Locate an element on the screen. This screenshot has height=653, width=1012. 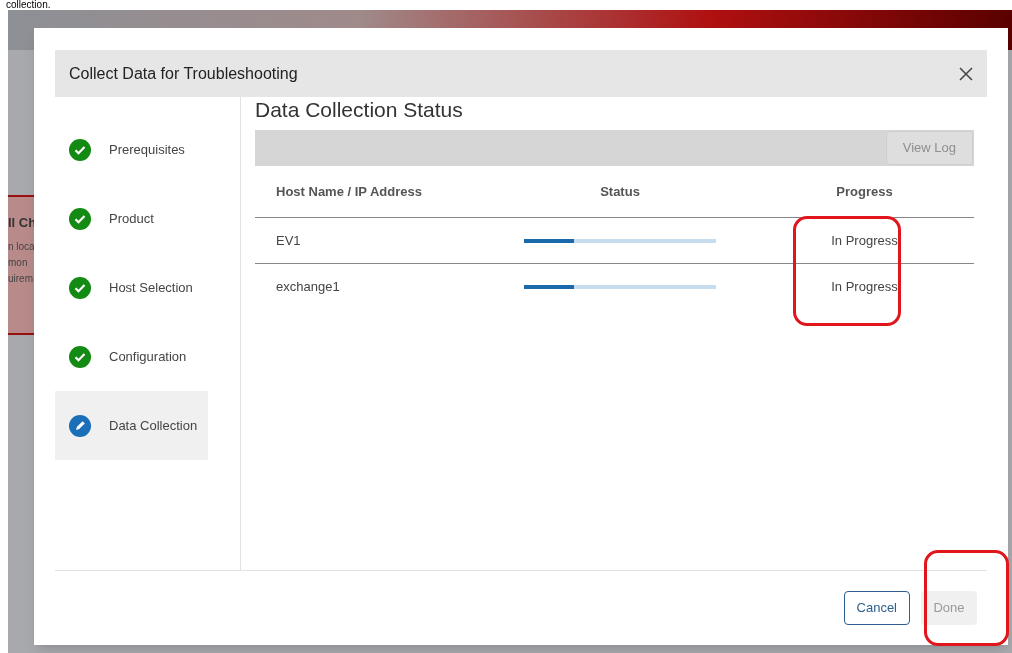
table-cell-text: EV1 is located at coordinates (288, 240).